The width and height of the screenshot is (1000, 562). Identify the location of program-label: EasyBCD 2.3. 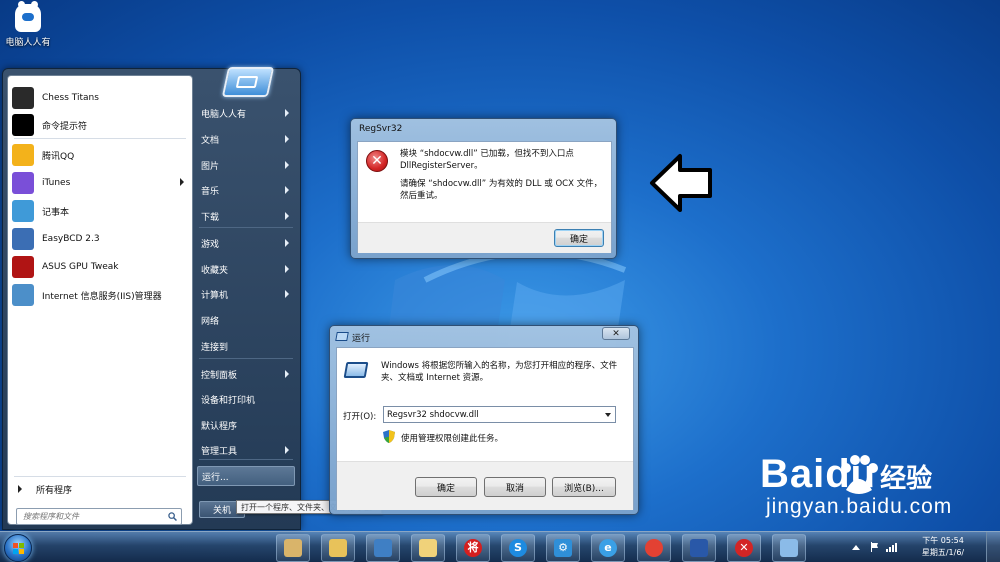
(71, 239).